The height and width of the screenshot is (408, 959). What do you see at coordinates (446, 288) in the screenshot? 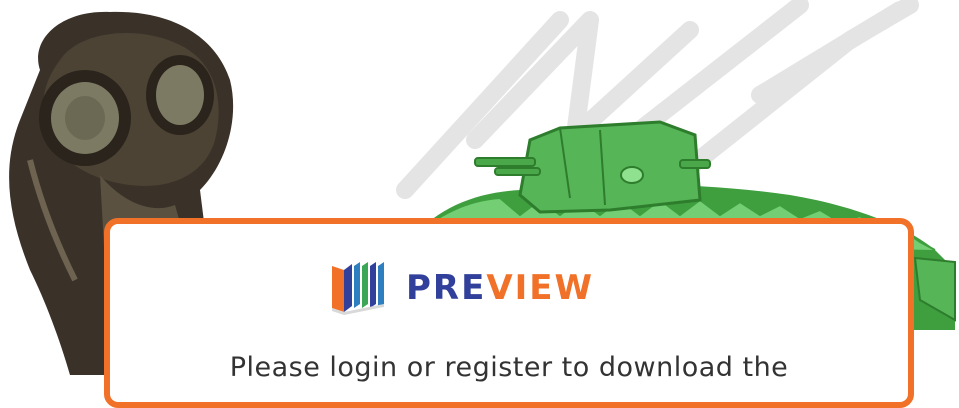
I see `wordmark-part-pre: PRE` at bounding box center [446, 288].